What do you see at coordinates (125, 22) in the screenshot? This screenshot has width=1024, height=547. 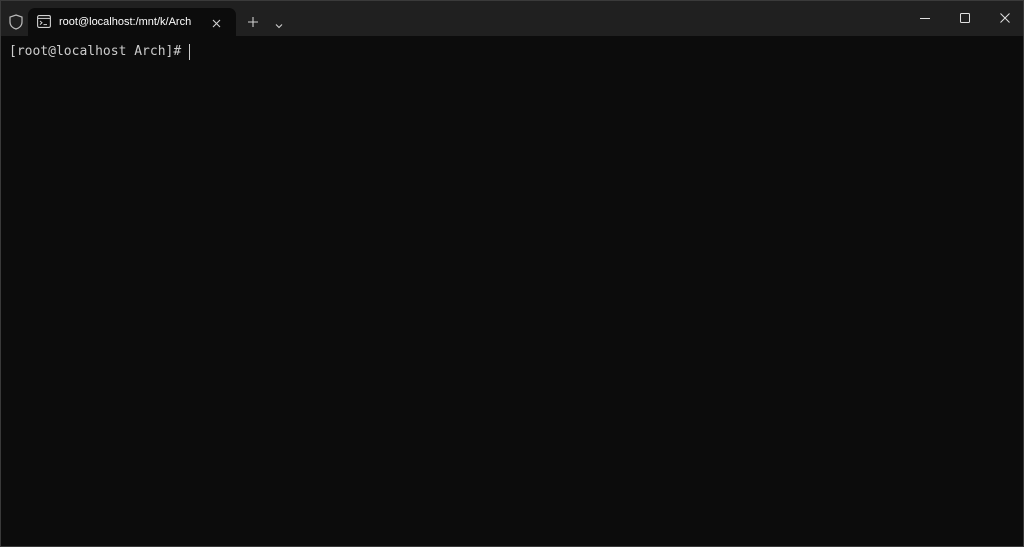 I see `tab-title: root@localhost:/mnt/k/Arch` at bounding box center [125, 22].